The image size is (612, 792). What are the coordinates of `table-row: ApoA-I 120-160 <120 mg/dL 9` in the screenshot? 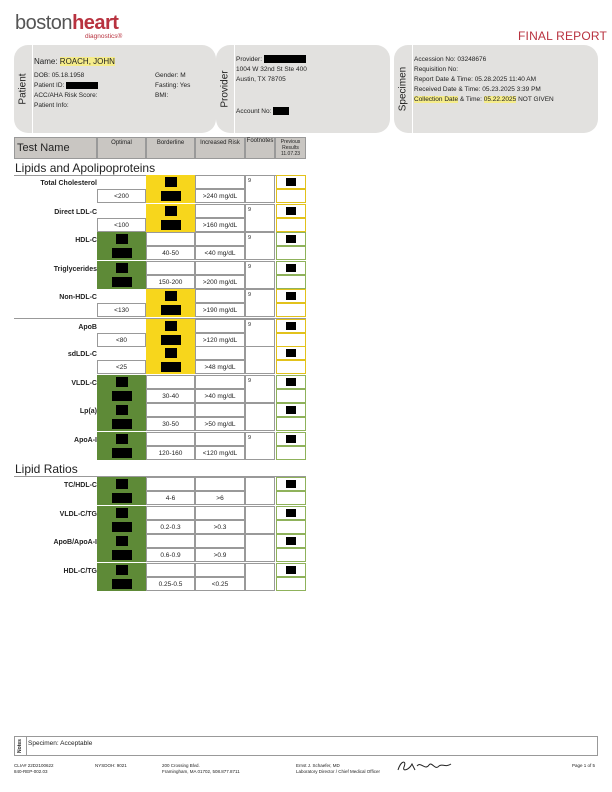 It's located at (160, 445).